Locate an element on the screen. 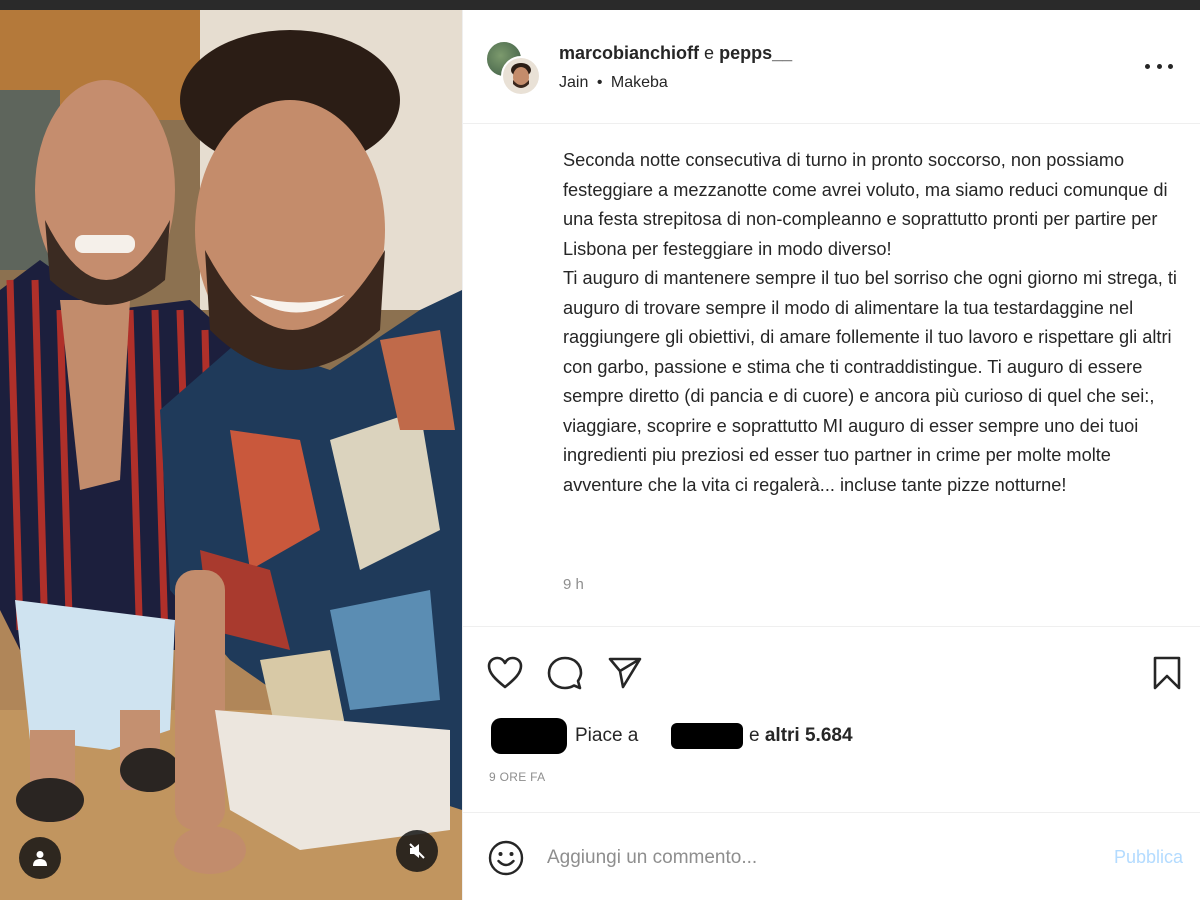  avatar is located at coordinates (521, 76).